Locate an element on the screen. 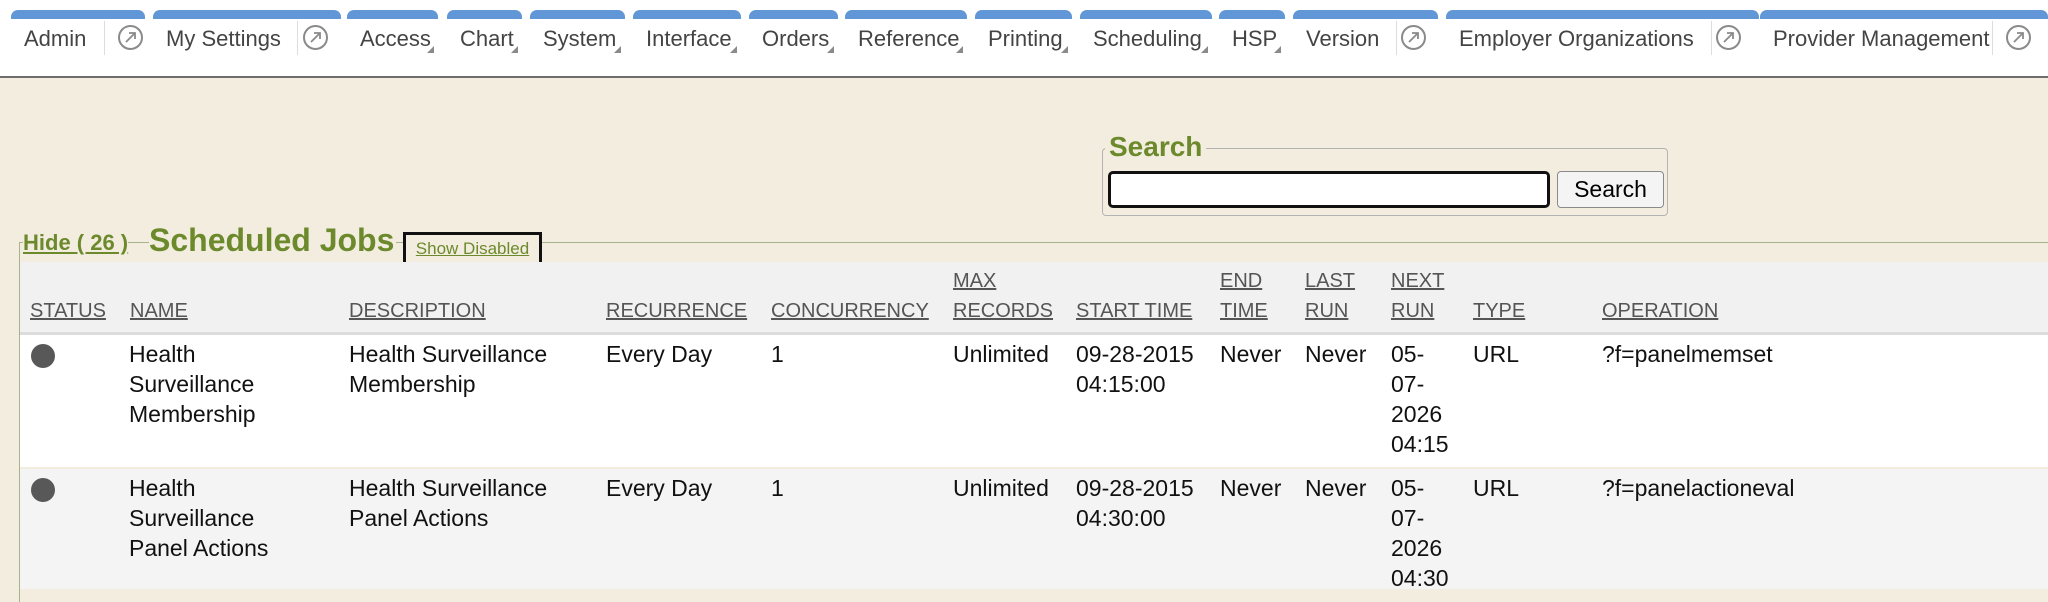 The width and height of the screenshot is (2048, 602). tab-hsp: HSP is located at coordinates (1252, 34).